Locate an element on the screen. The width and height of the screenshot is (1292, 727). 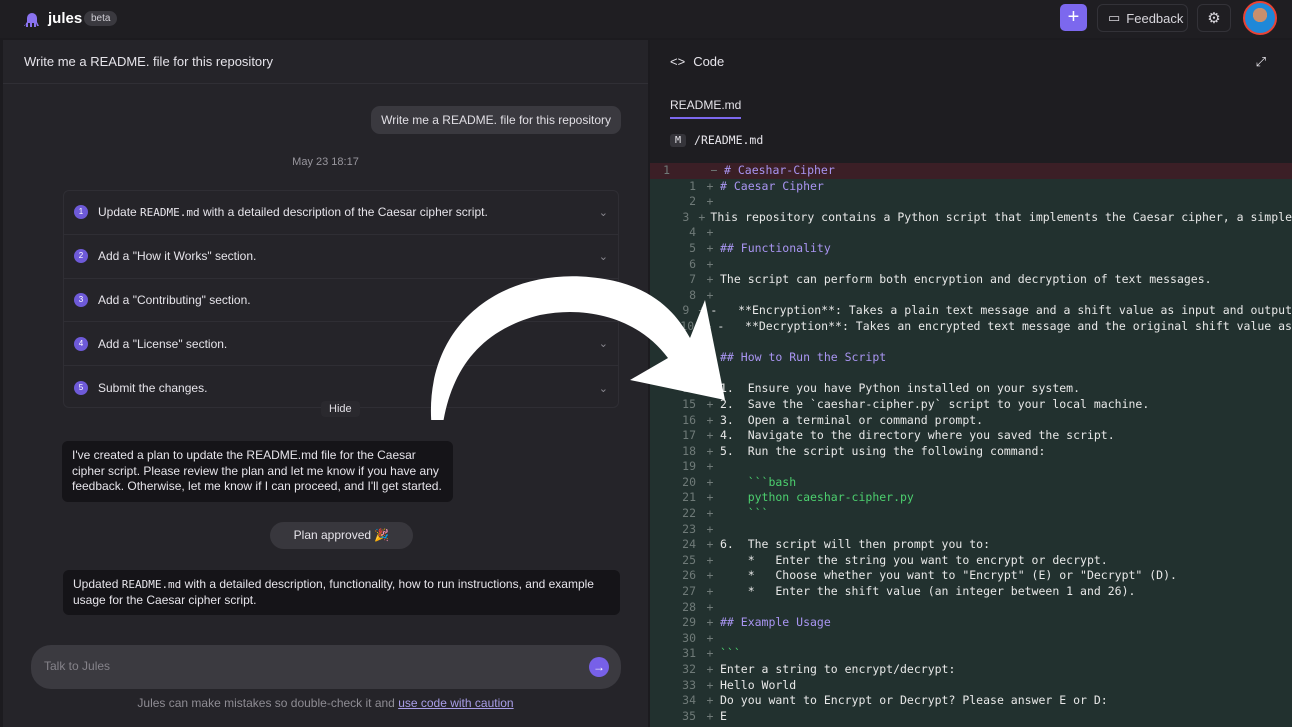
timestamp: May 23 18:17 is located at coordinates (325, 162).